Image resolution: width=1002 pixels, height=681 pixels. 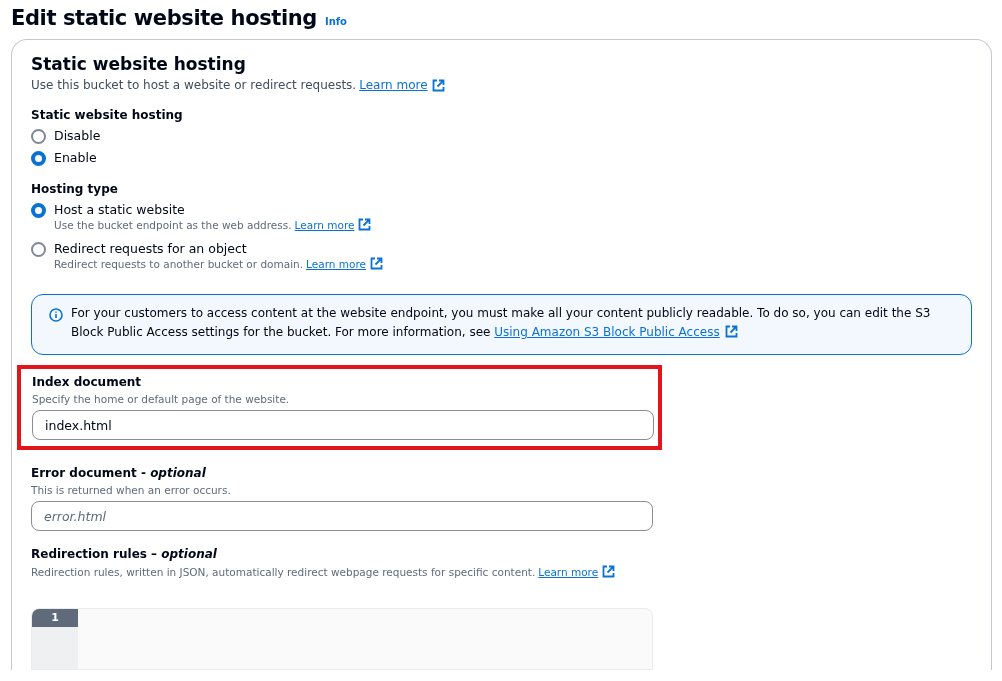 I want to click on field-description: This is returned when an error occurs., so click(x=131, y=490).